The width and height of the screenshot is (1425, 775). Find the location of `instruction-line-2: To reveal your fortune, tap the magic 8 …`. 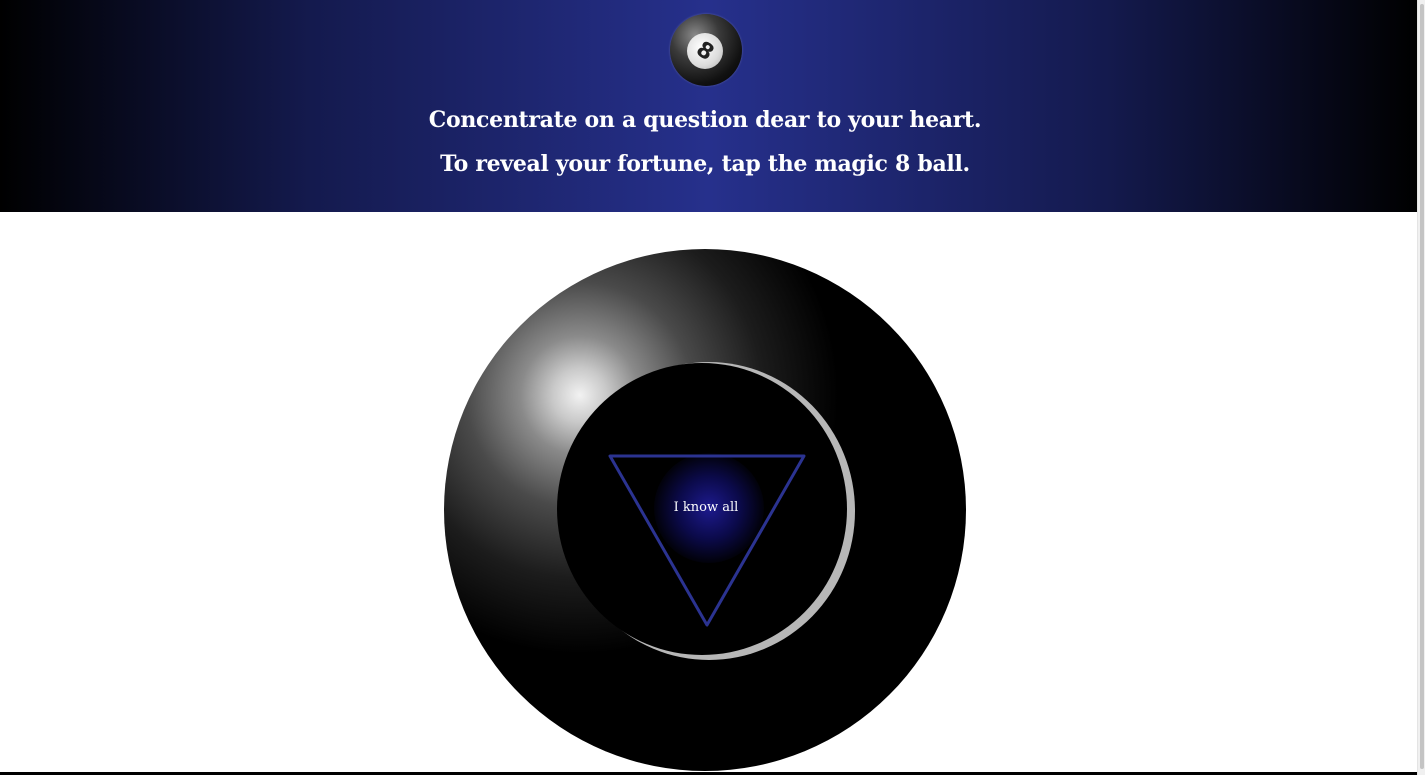

instruction-line-2: To reveal your fortune, tap the magic 8 … is located at coordinates (705, 164).